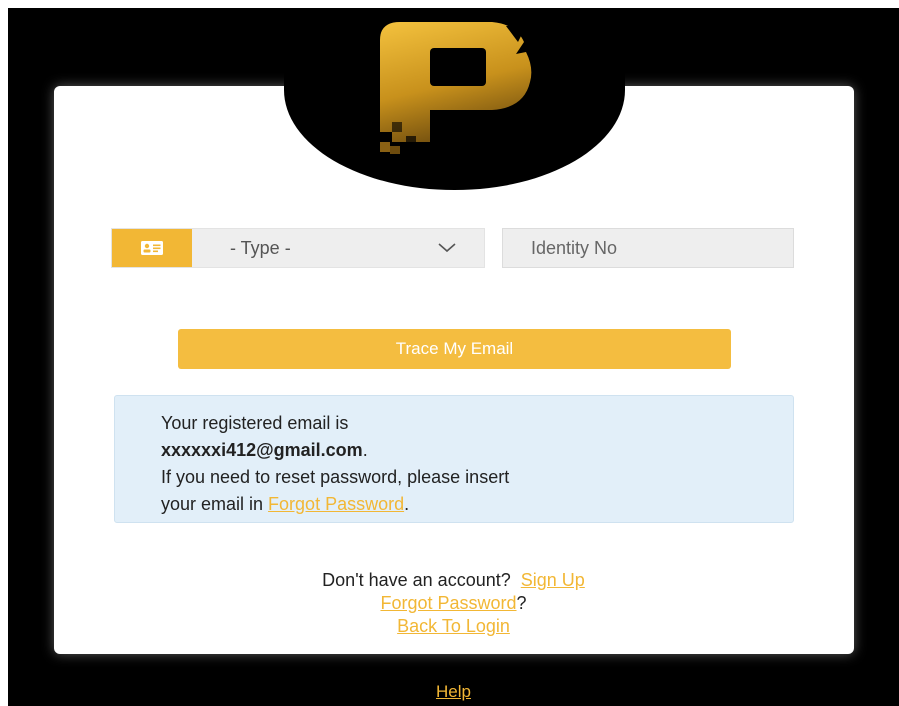 The width and height of the screenshot is (899, 706). I want to click on help-row: Help, so click(449, 692).